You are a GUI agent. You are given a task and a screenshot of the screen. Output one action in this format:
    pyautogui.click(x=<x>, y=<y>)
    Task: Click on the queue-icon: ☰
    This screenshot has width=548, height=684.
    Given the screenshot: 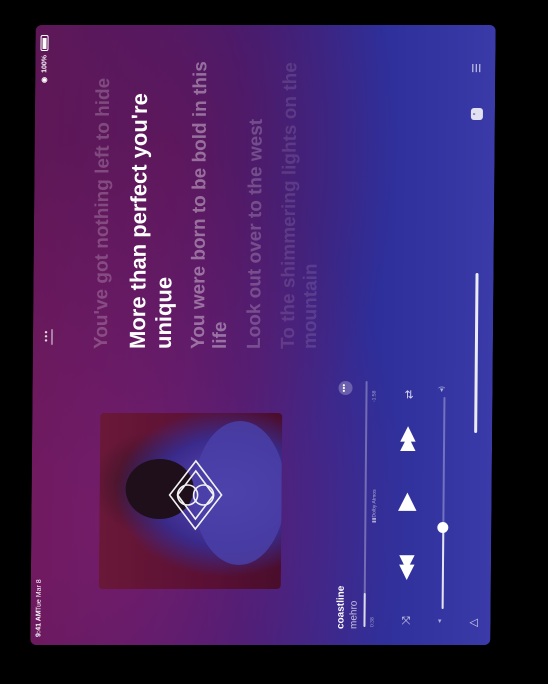 What is the action you would take?
    pyautogui.click(x=476, y=68)
    